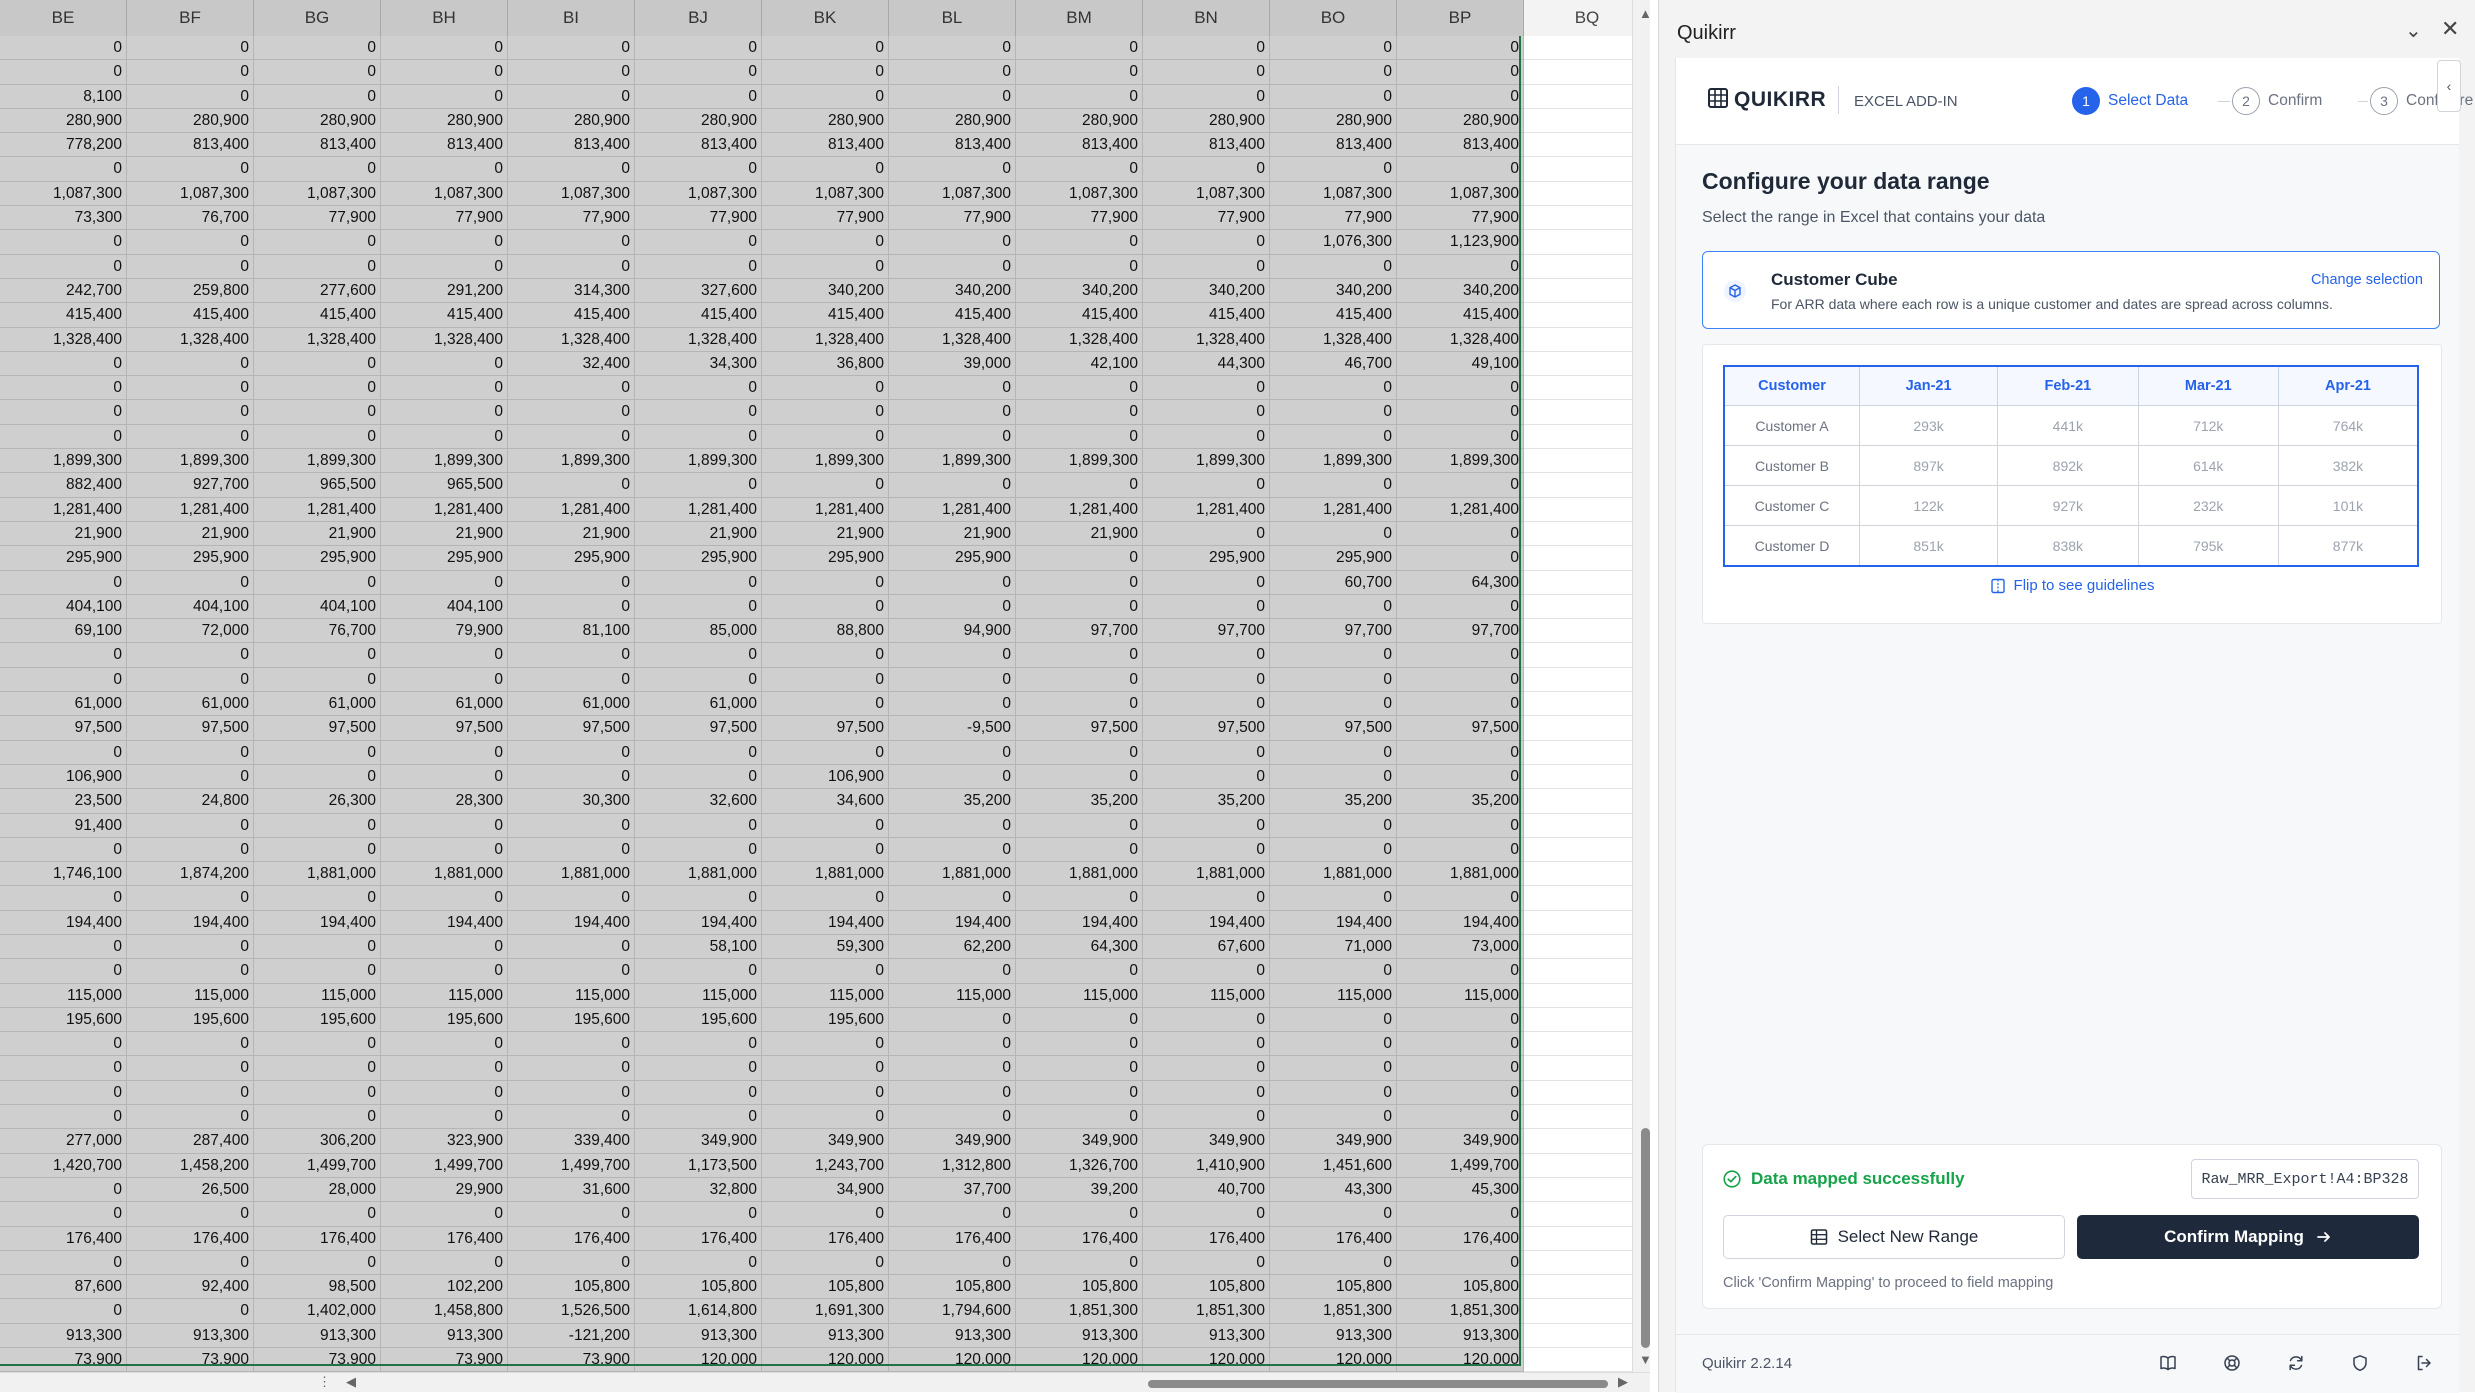 This screenshot has width=2475, height=1393. I want to click on sheet-cell: 1,691,300, so click(825, 1311).